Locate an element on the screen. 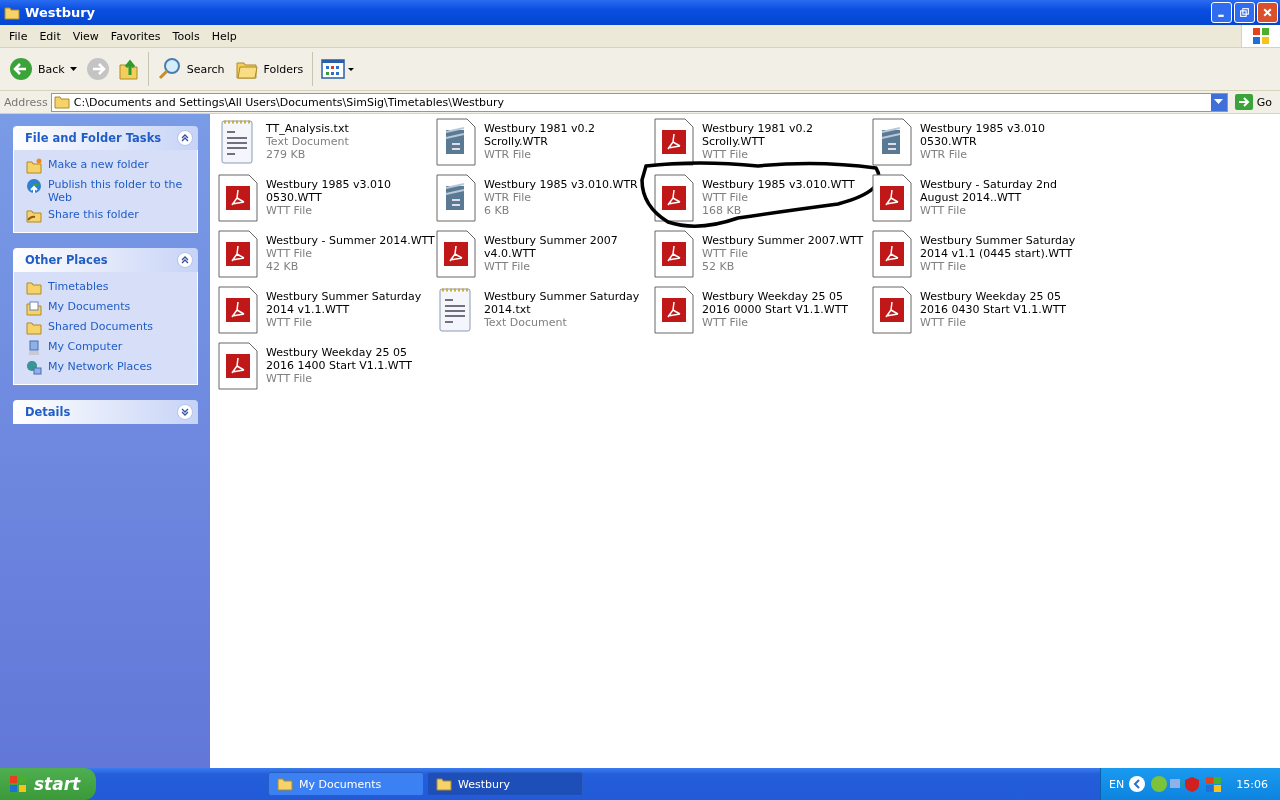  file-name: Westbury Summer 2007.WTT is located at coordinates (787, 240).